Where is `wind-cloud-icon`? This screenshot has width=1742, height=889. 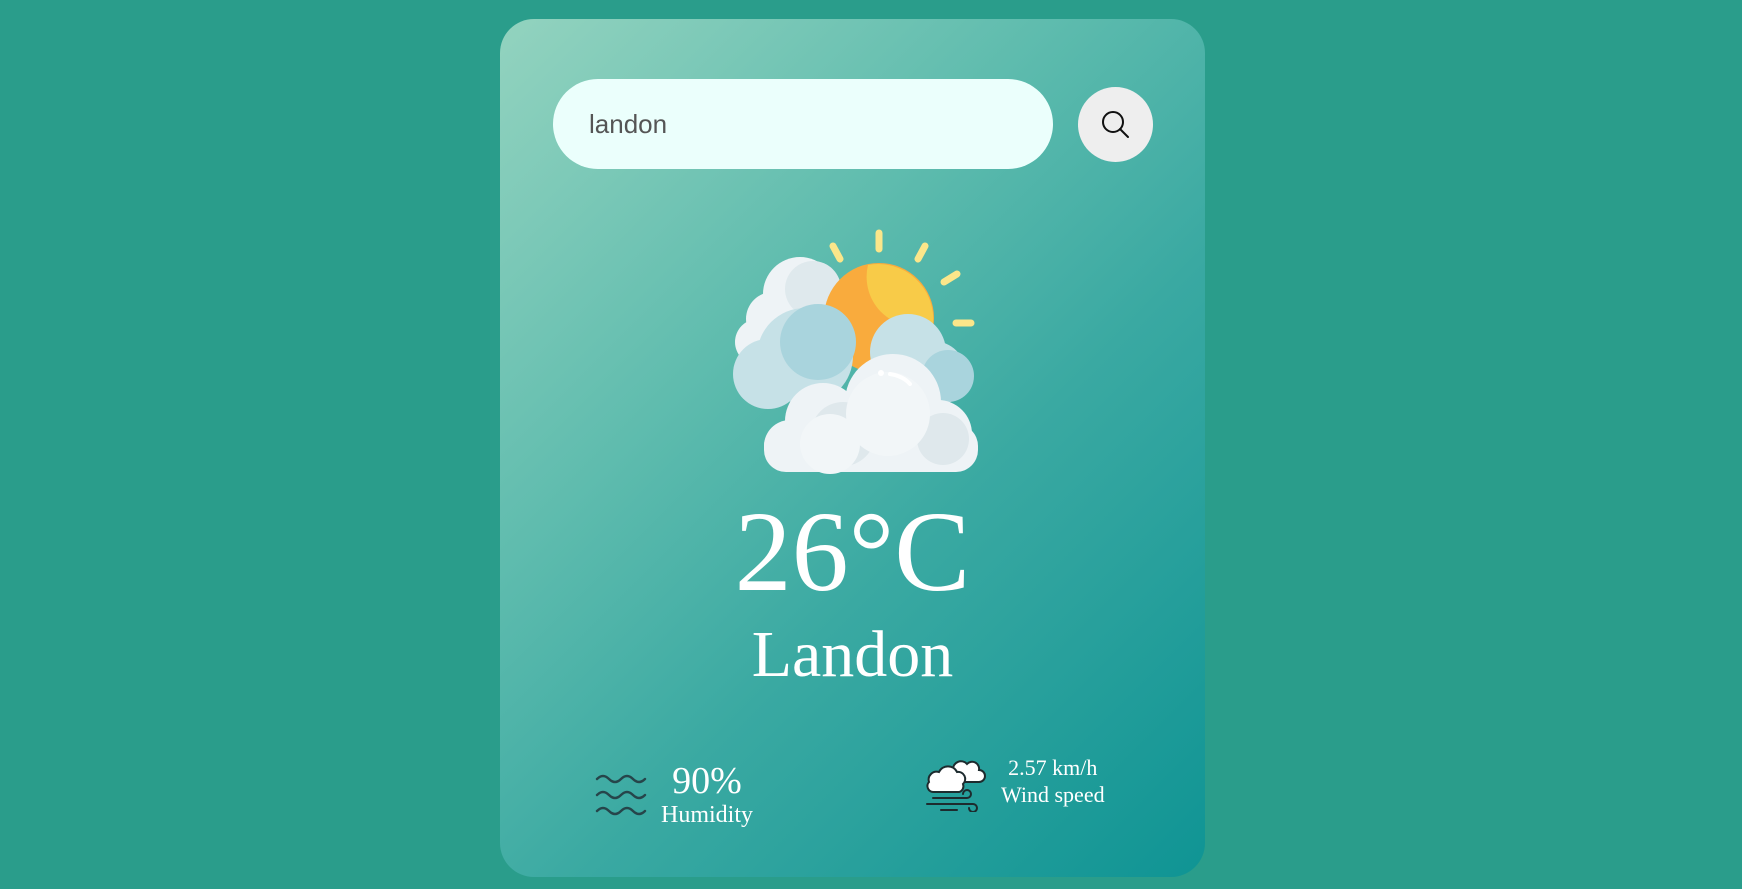
wind-cloud-icon is located at coordinates (956, 786).